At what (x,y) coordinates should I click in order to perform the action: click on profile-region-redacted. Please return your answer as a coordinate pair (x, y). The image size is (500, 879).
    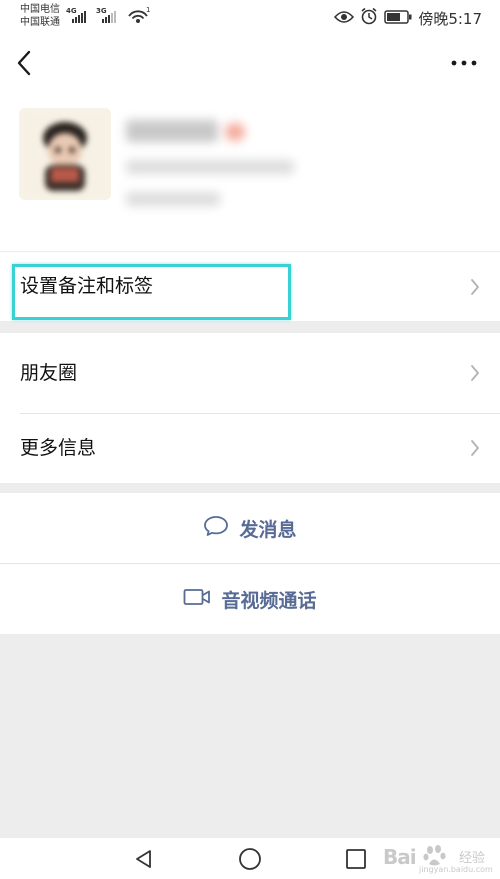
    Looking at the image, I should click on (173, 199).